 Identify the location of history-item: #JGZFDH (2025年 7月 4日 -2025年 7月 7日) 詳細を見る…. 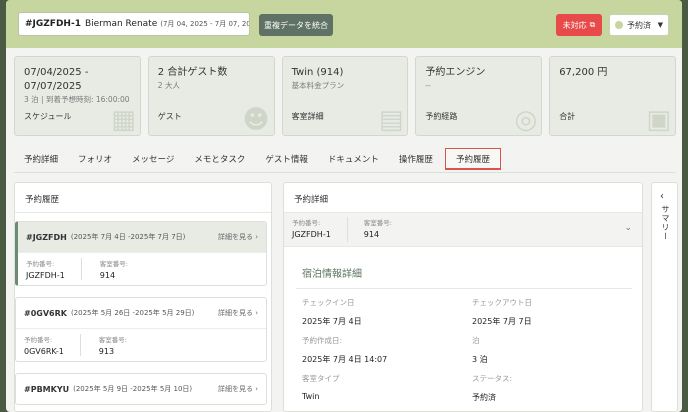
(141, 253).